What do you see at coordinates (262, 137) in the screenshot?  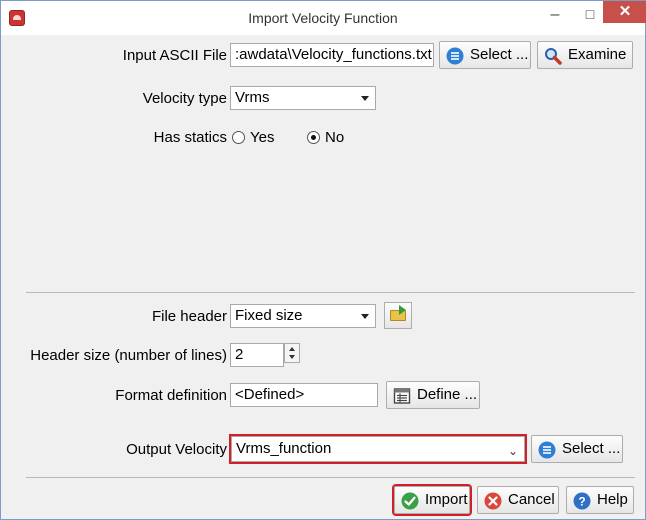 I see `statics-yes-label: Yes` at bounding box center [262, 137].